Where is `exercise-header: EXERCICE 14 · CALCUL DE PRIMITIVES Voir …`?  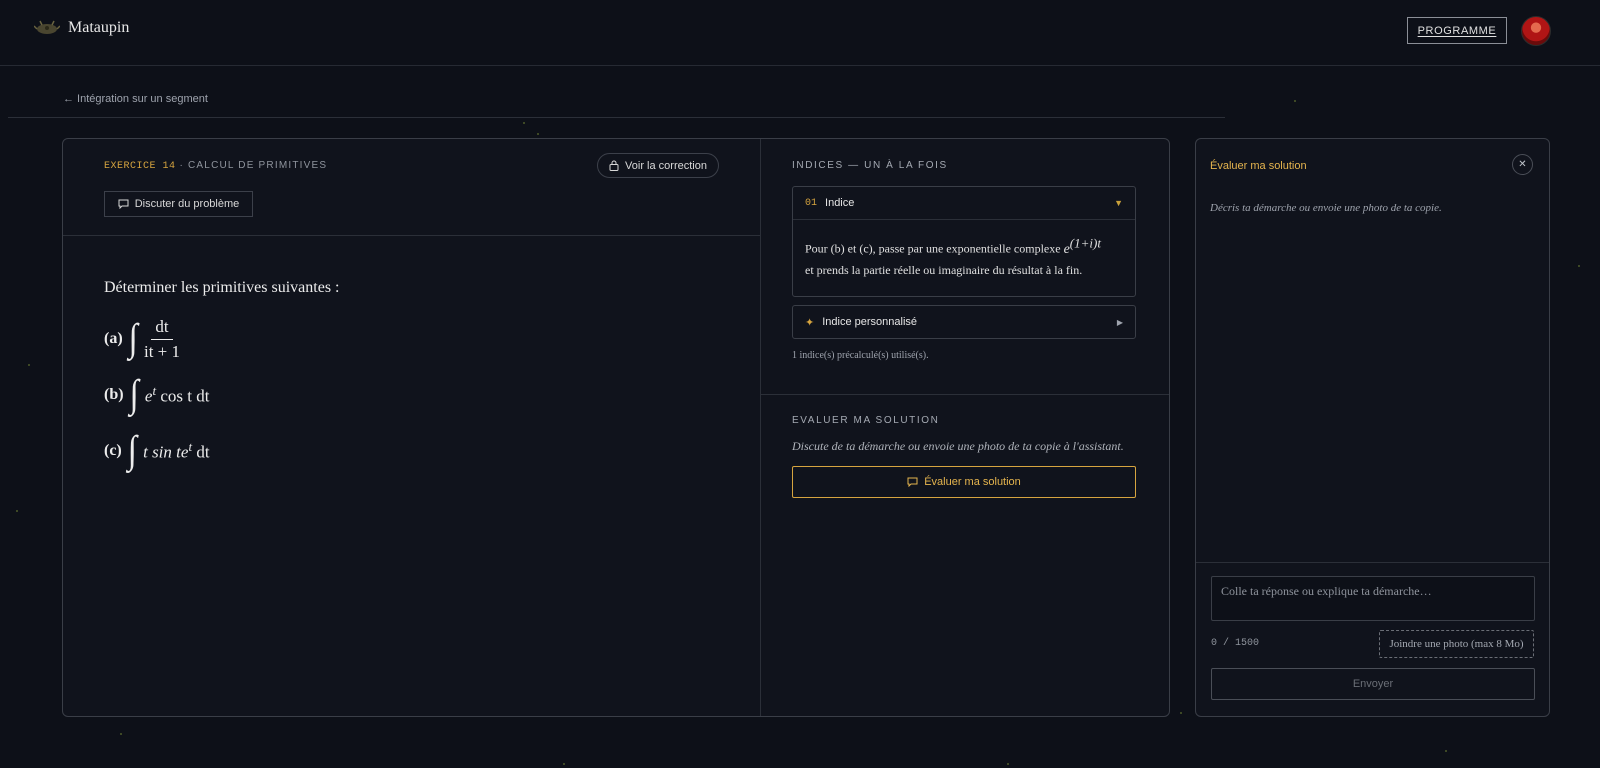 exercise-header: EXERCICE 14 · CALCUL DE PRIMITIVES Voir … is located at coordinates (411, 187).